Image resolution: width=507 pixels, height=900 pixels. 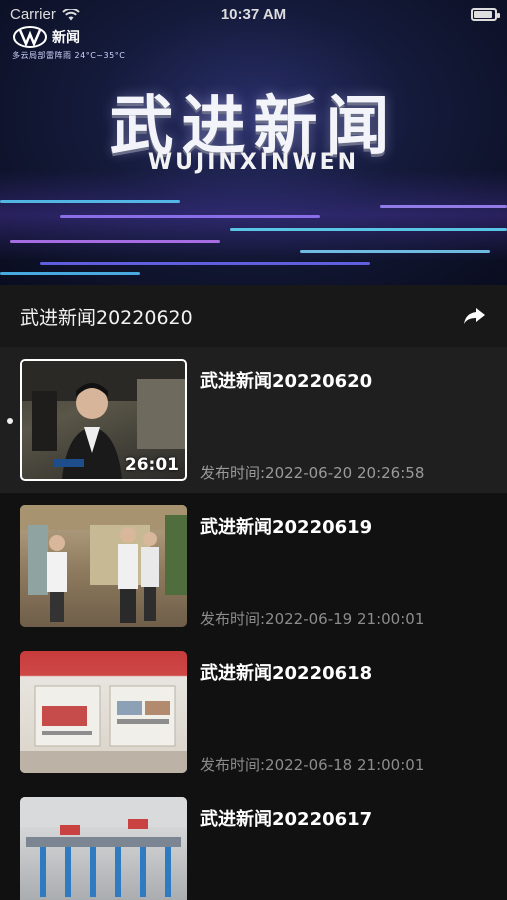 I want to click on weather-ticker: 多云局部雷阵雨 24°C~35°C, so click(x=69, y=55).